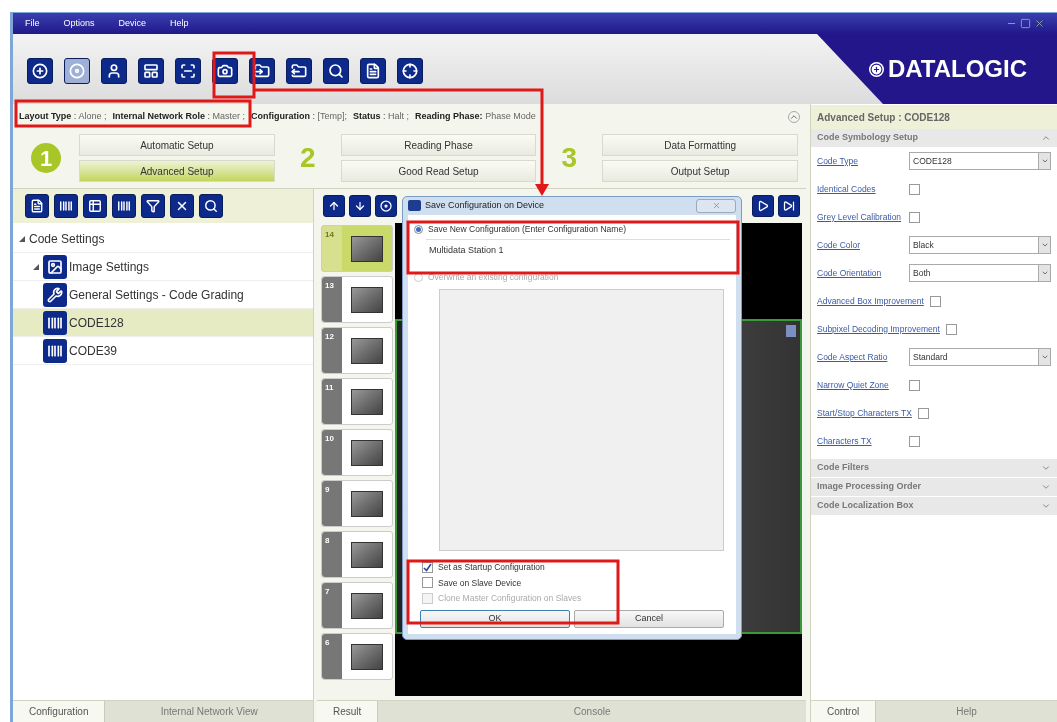  I want to click on section-header: Code Localization Box, so click(934, 506).